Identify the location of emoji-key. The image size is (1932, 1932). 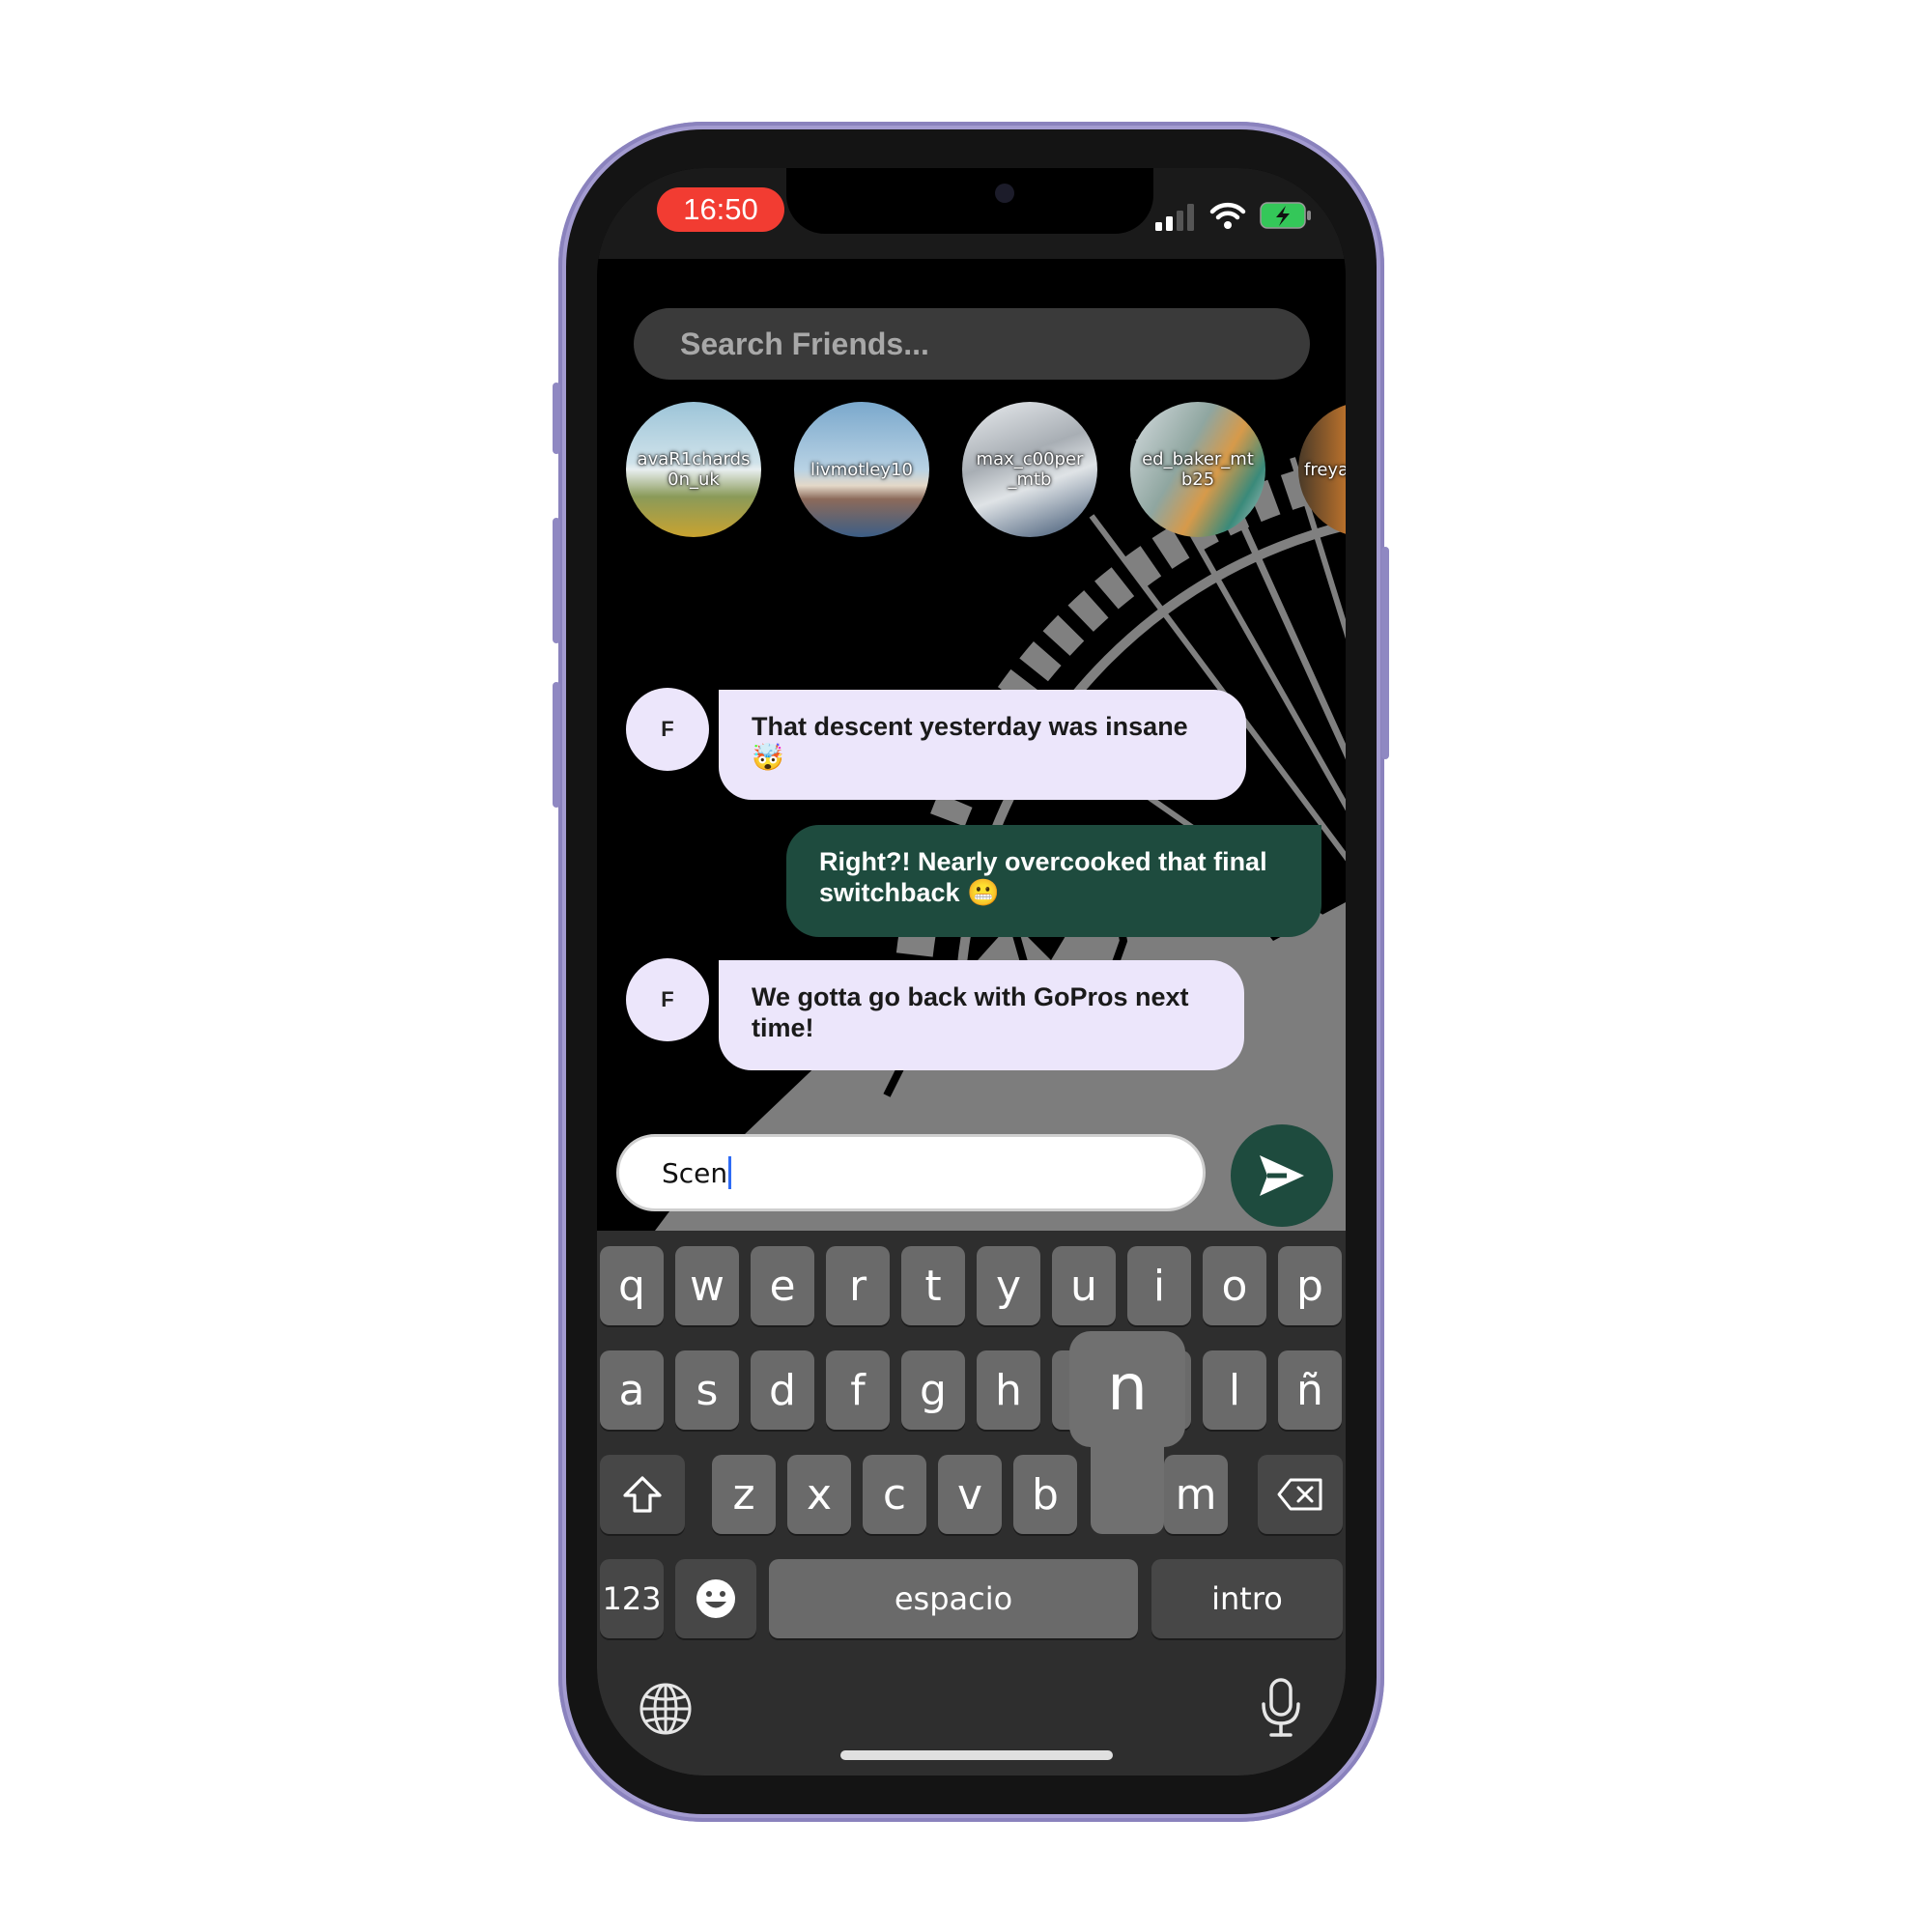
(715, 1598).